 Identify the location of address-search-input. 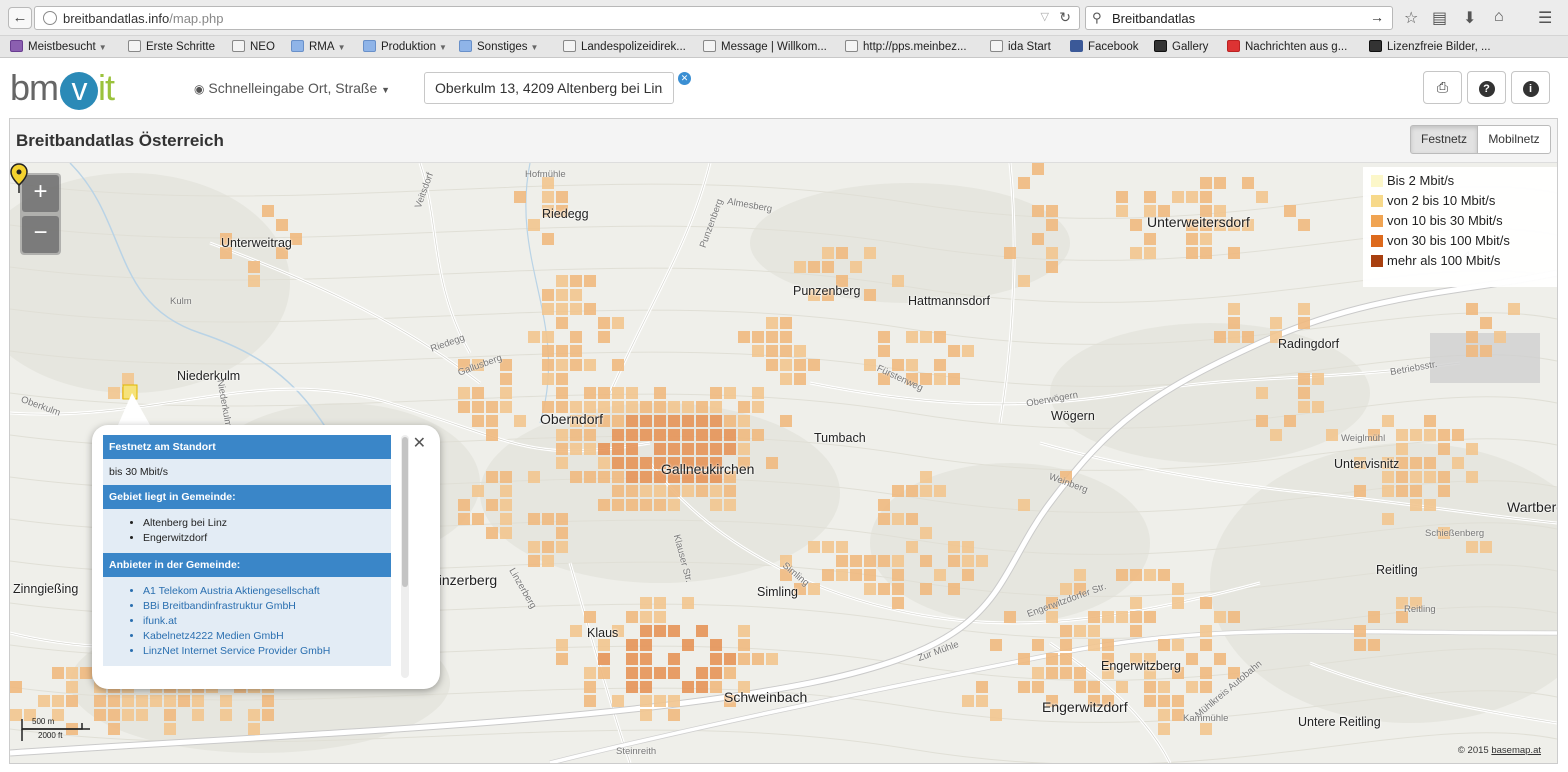
(549, 88).